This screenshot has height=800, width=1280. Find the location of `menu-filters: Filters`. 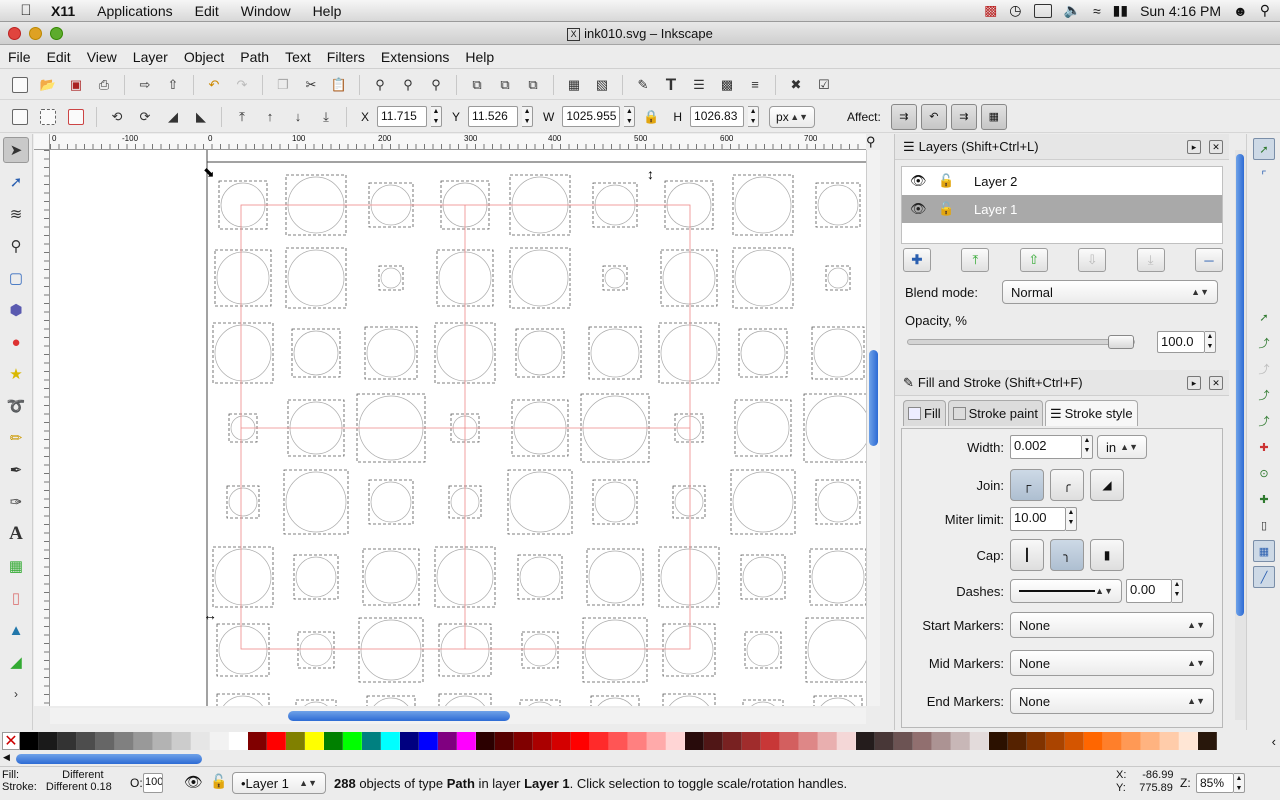

menu-filters: Filters is located at coordinates (346, 57).